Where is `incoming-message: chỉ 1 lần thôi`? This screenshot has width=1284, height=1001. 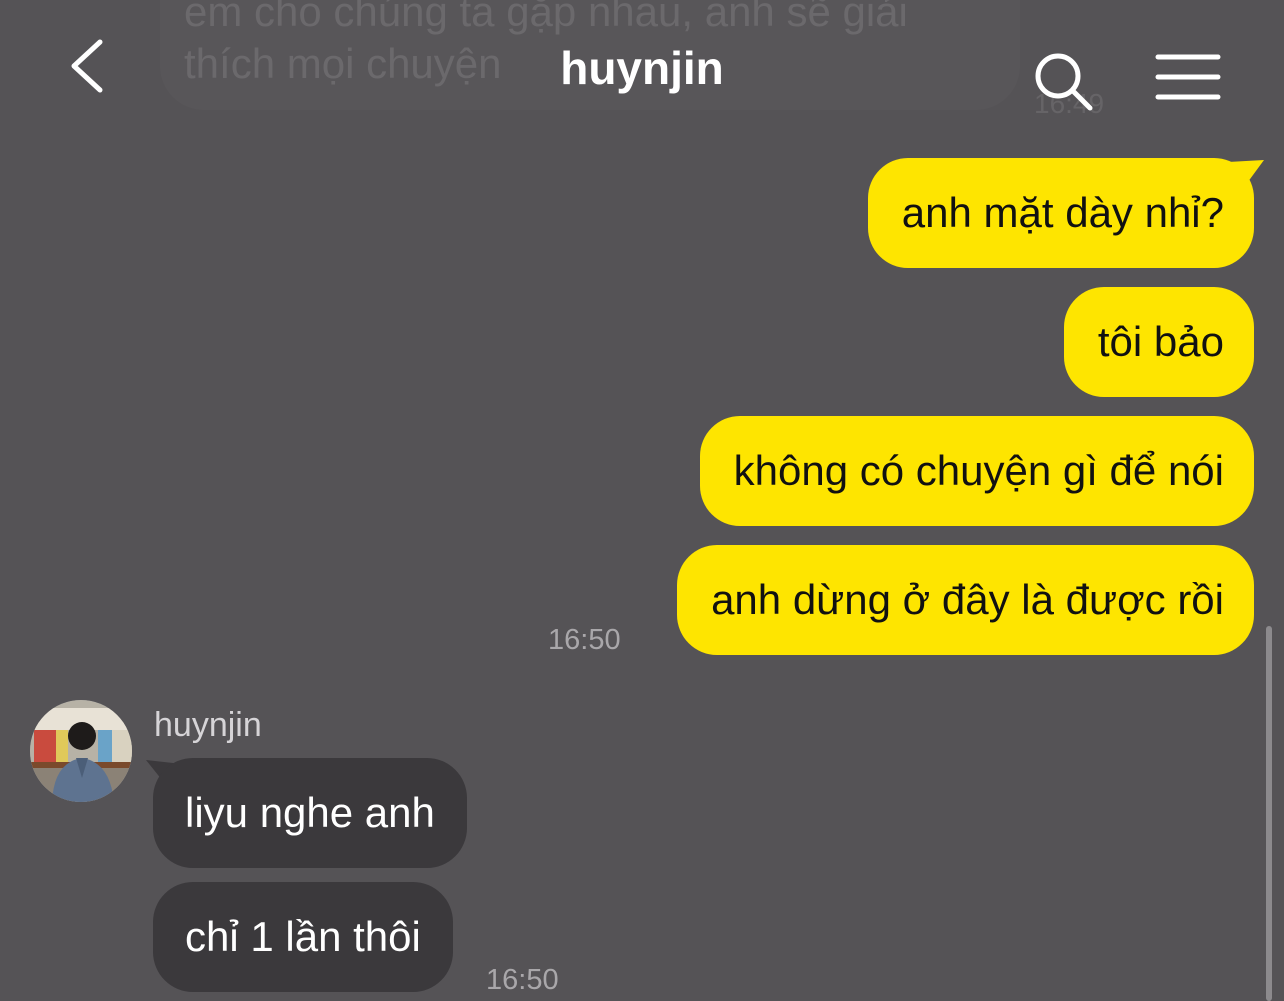
incoming-message: chỉ 1 lần thôi is located at coordinates (303, 937).